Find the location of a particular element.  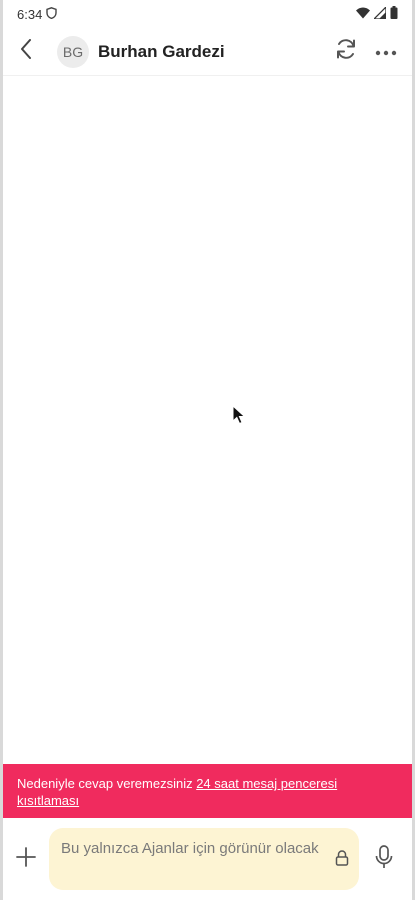

message-input: Bu yalnızca Ajanlar için görünür olacak is located at coordinates (204, 859).